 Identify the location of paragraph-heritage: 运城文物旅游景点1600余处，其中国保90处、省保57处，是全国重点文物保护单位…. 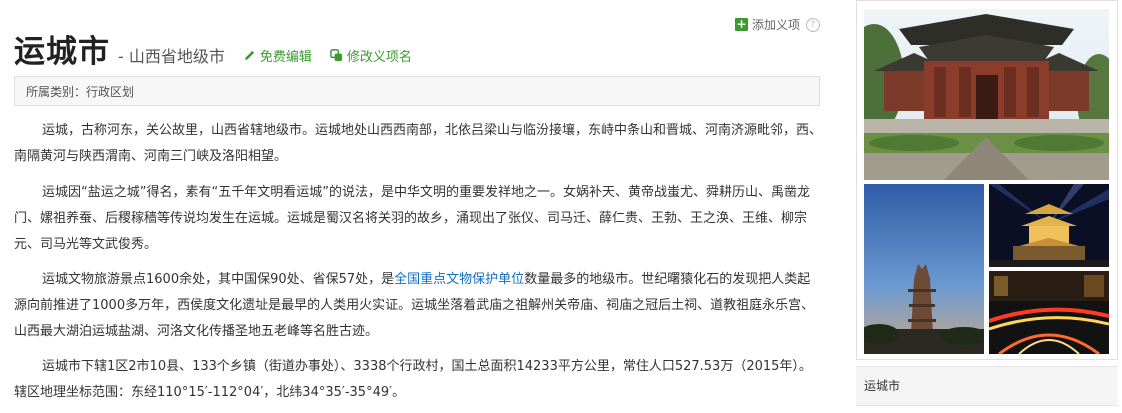
(418, 306).